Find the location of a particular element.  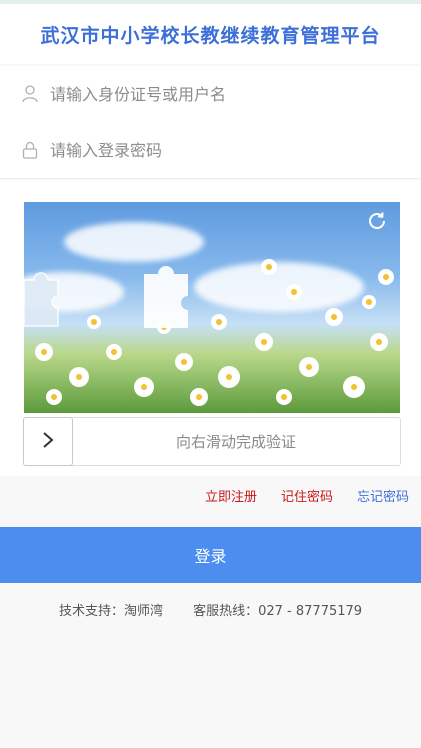

user-icon is located at coordinates (30, 94).